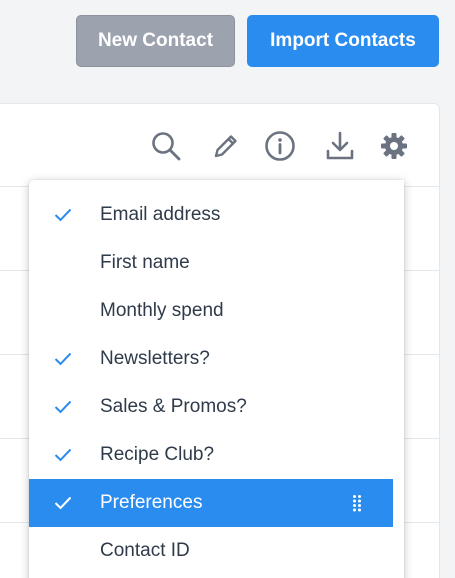  Describe the element at coordinates (155, 41) in the screenshot. I see `new-contact-button: New Contact` at that location.